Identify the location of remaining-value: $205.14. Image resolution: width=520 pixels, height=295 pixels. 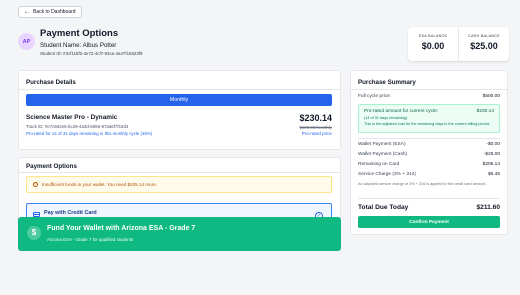
(491, 164).